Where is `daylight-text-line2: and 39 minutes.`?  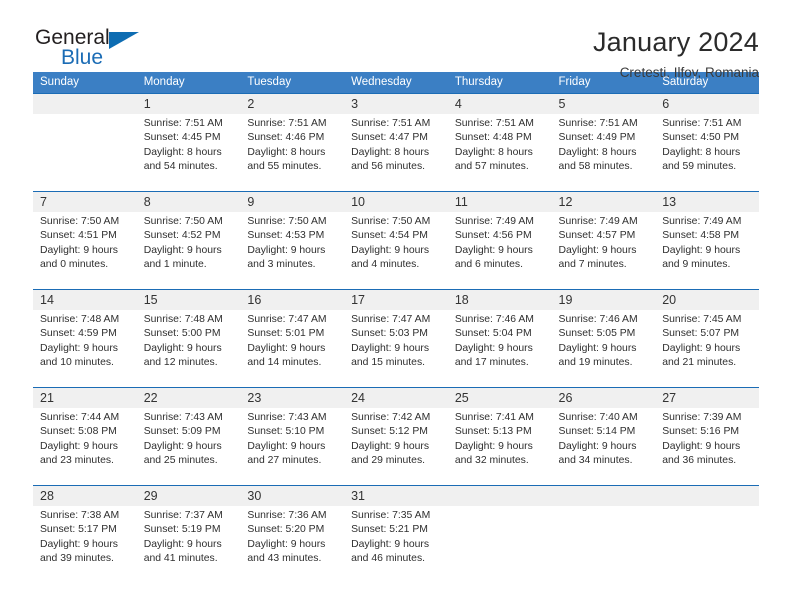 daylight-text-line2: and 39 minutes. is located at coordinates (77, 559).